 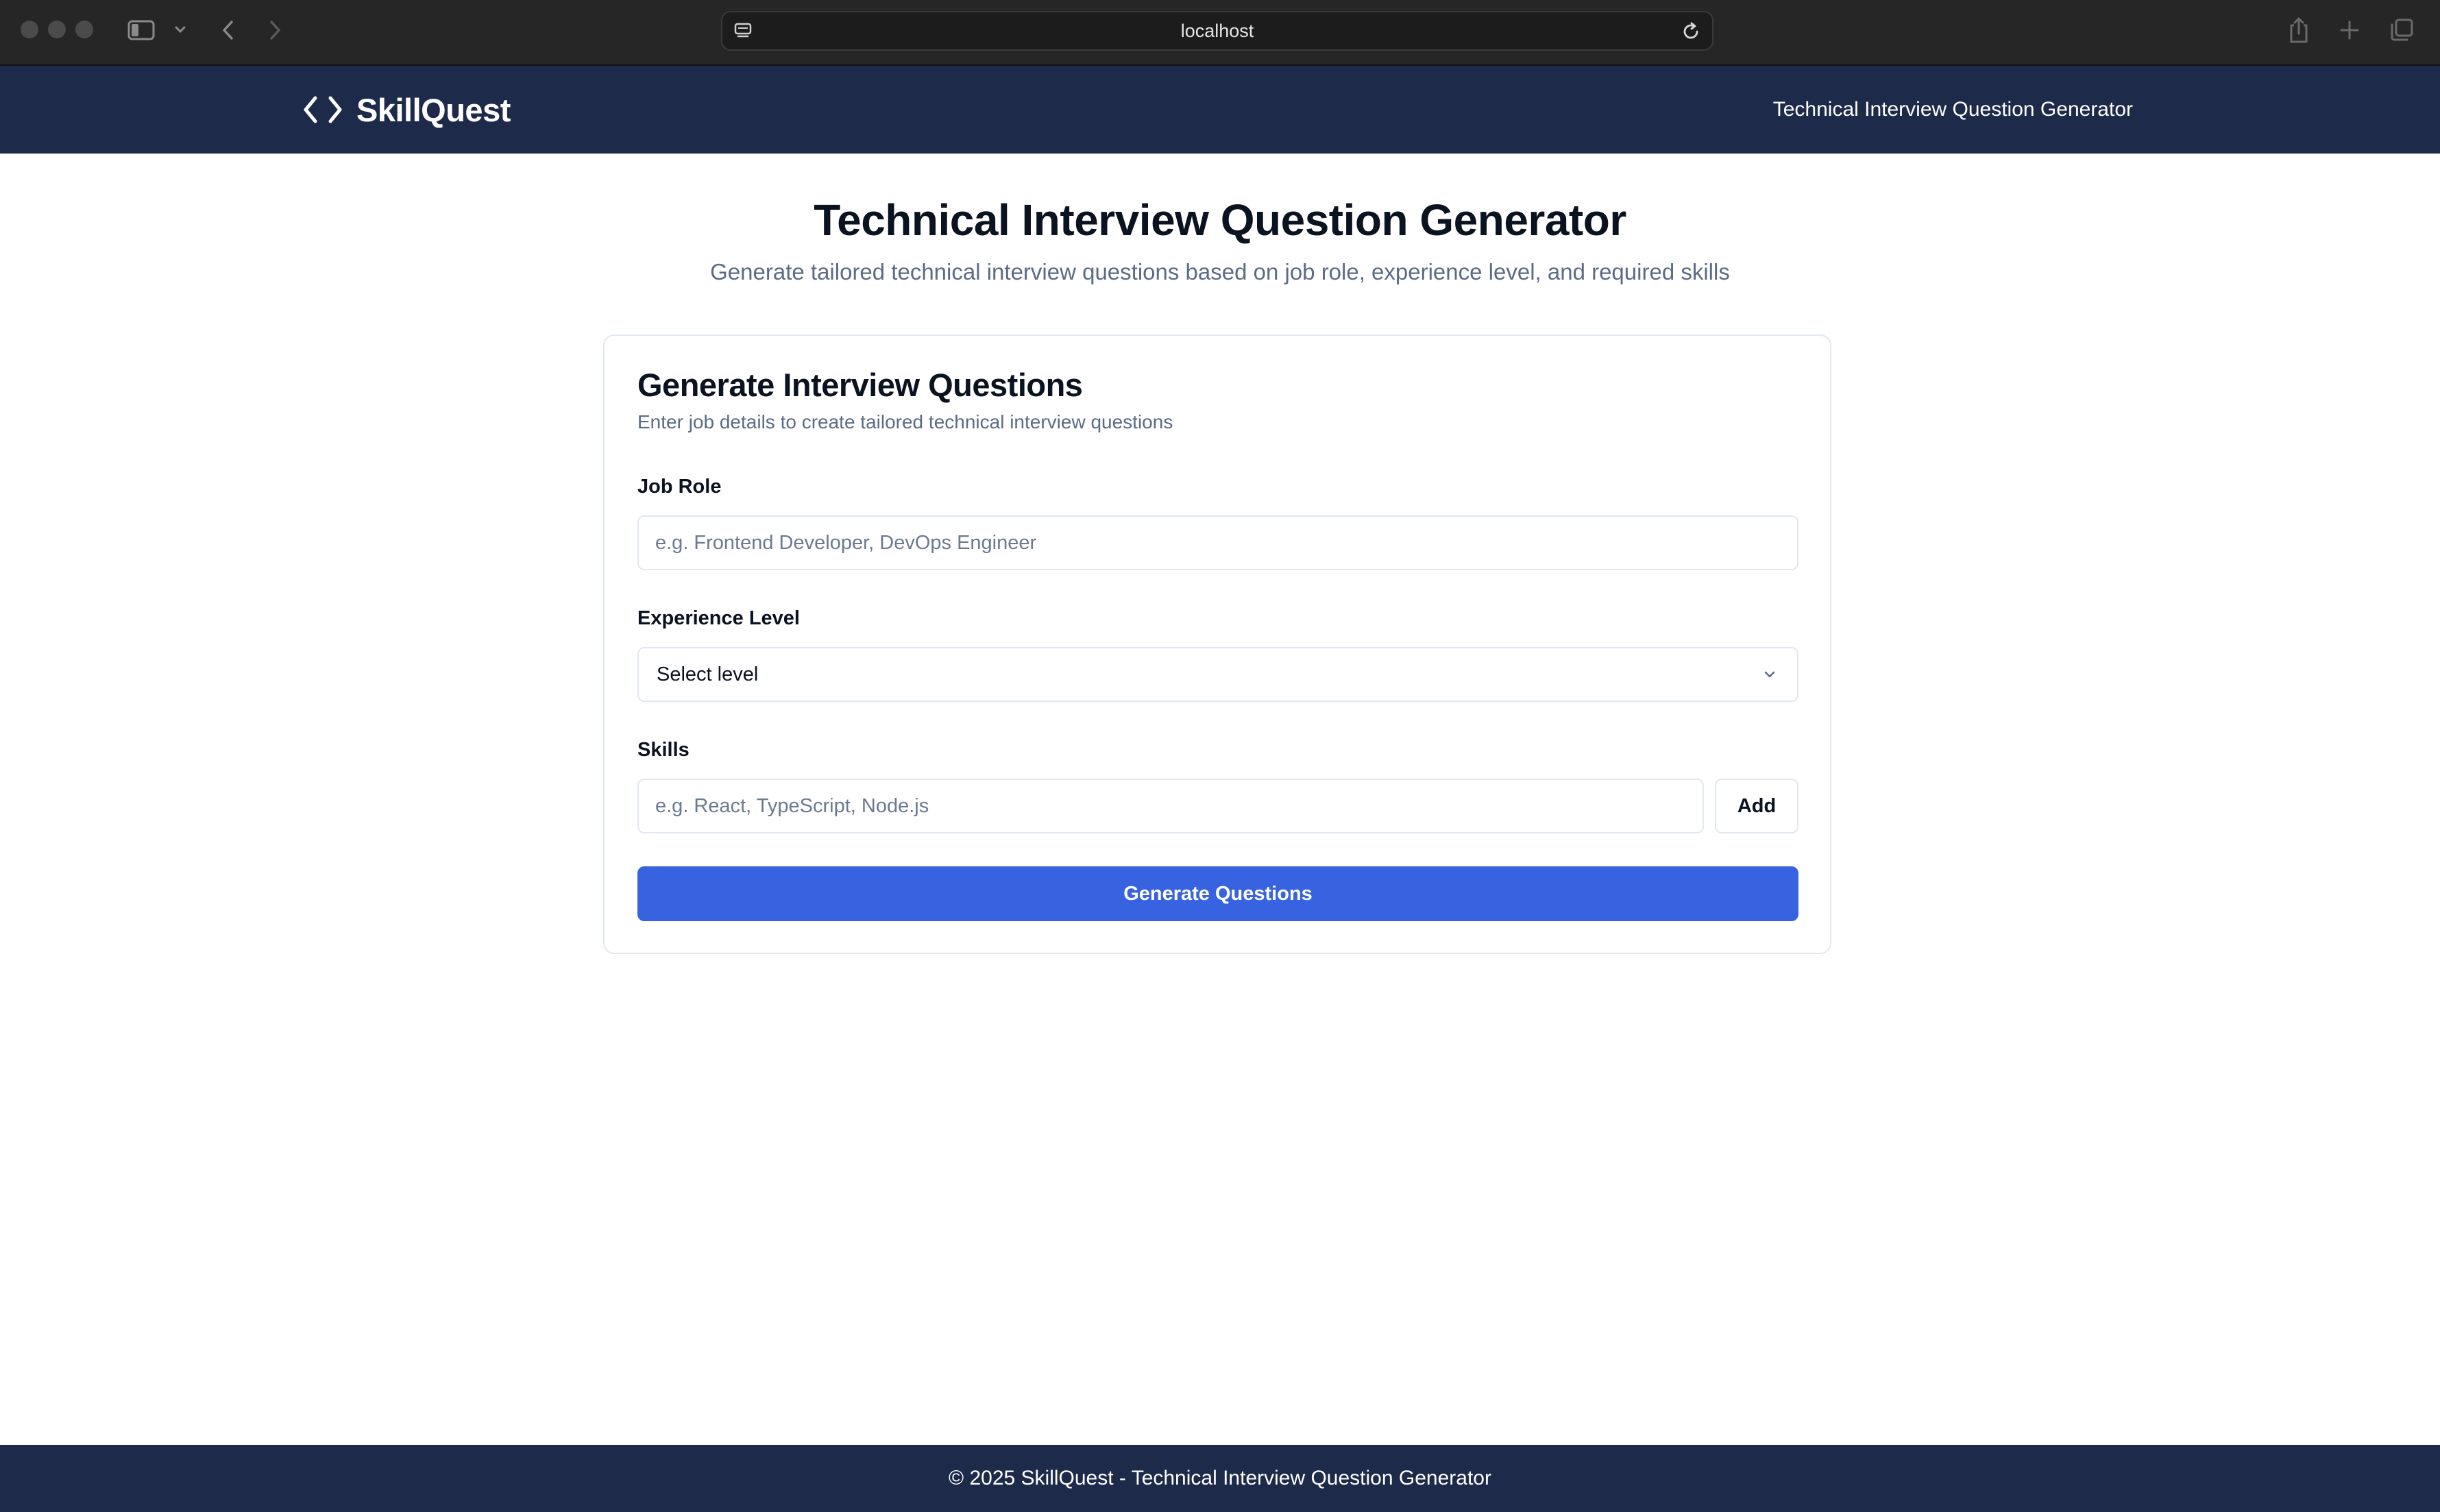 I want to click on experience-level-label: Experience Level, so click(x=718, y=618).